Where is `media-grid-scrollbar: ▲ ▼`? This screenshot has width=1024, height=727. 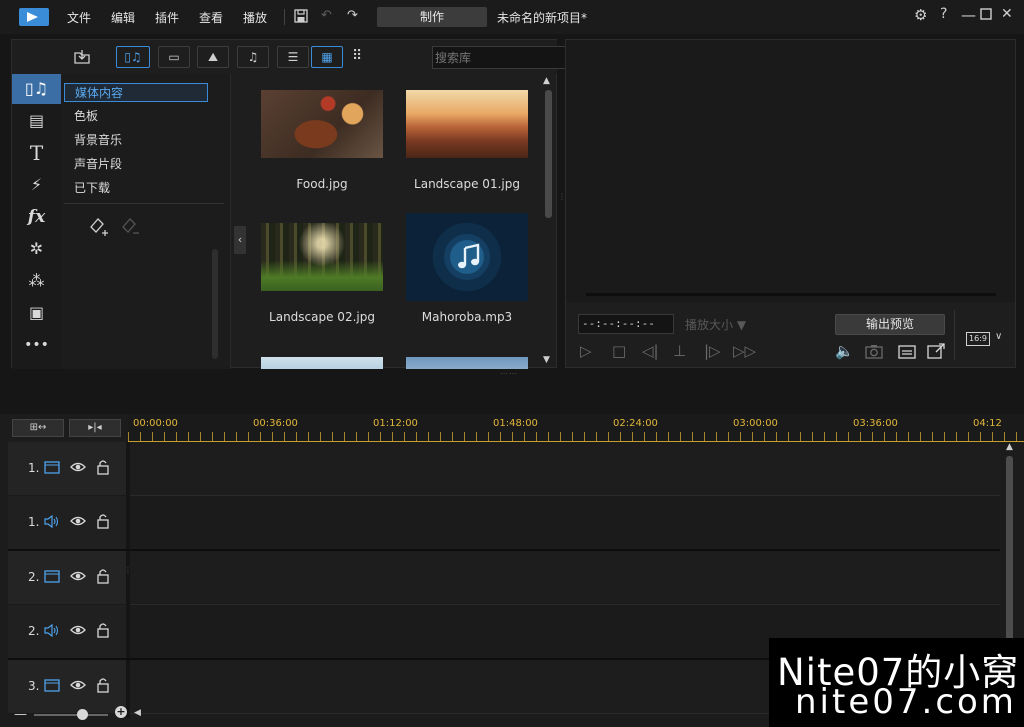 media-grid-scrollbar: ▲ ▼ is located at coordinates (548, 221).